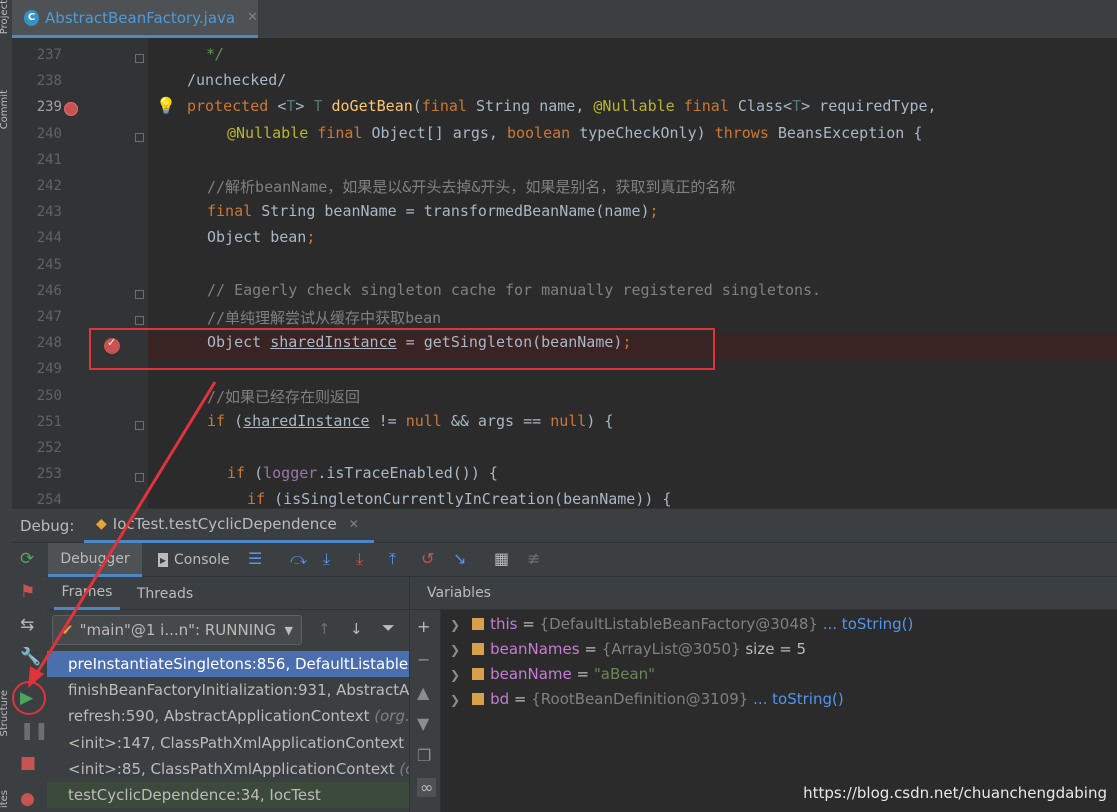 This screenshot has height=812, width=1117. I want to click on commit-tool-label: Commit, so click(5, 109).